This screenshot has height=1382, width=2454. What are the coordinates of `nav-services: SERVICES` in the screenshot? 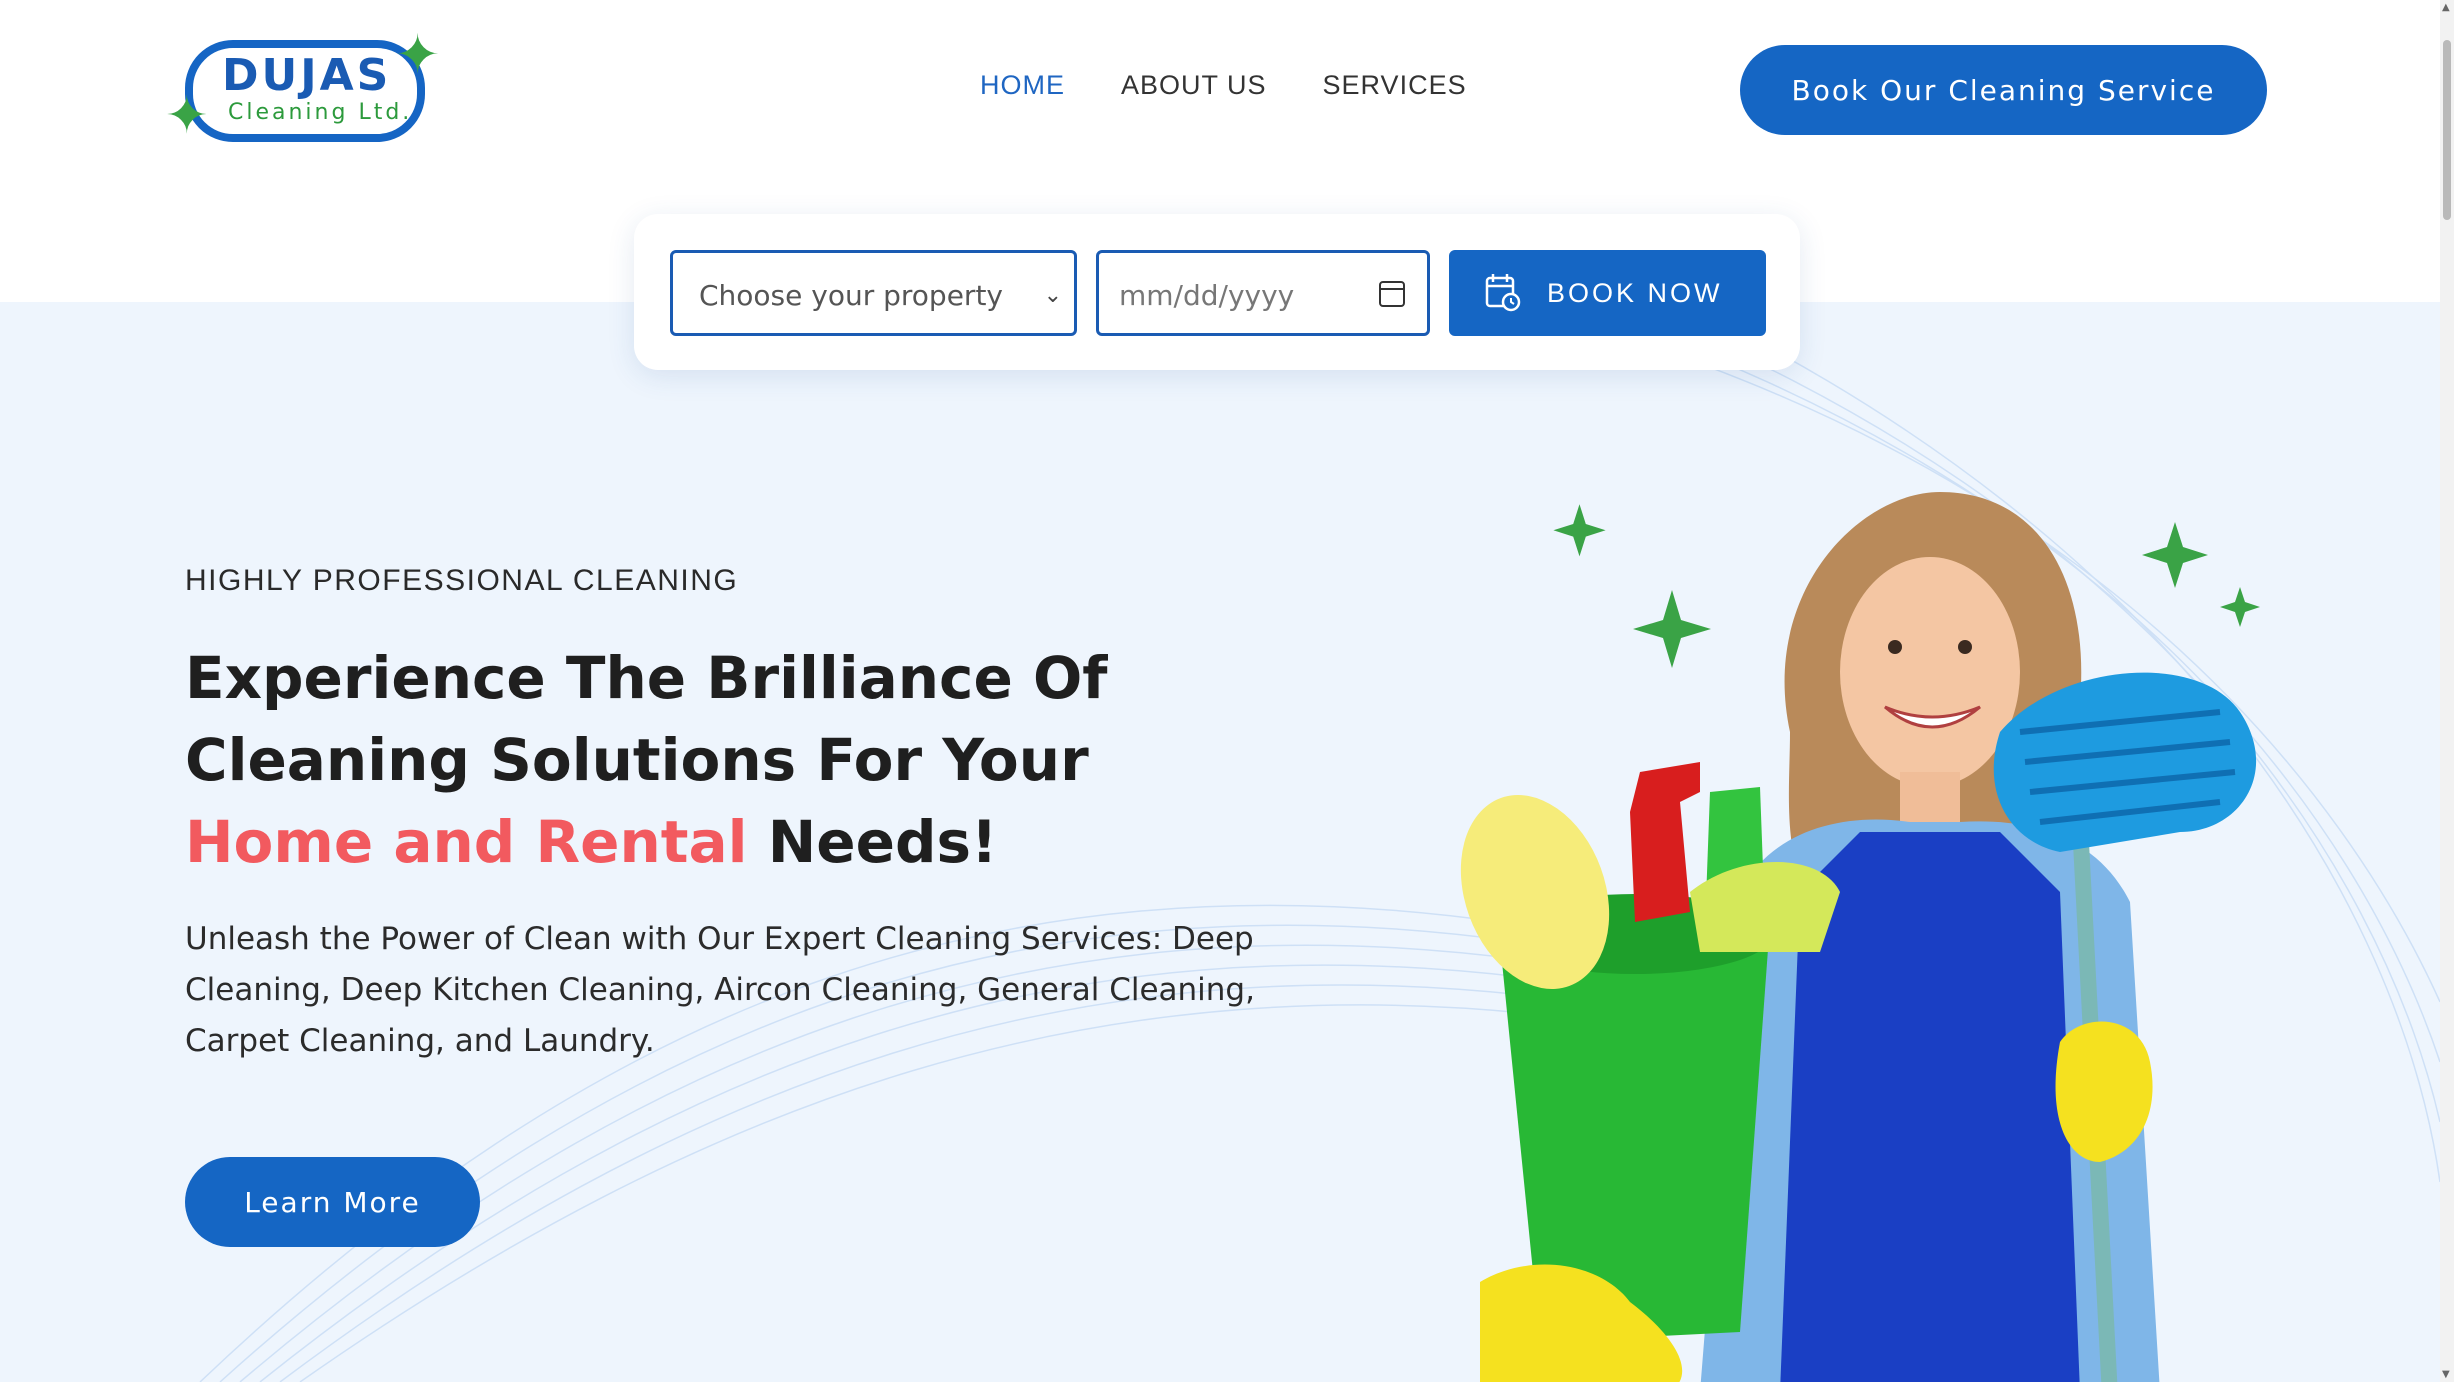 It's located at (1395, 85).